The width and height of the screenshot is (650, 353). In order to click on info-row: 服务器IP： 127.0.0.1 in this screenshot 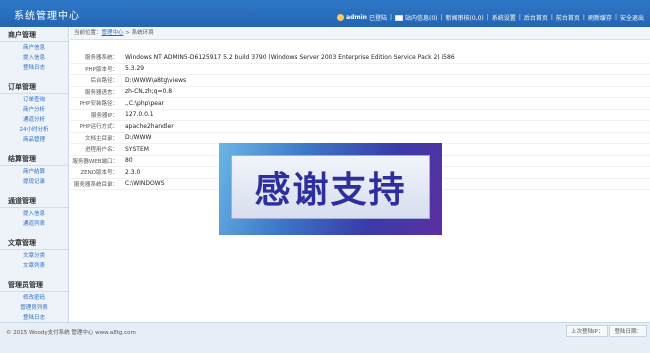, I will do `click(360, 115)`.